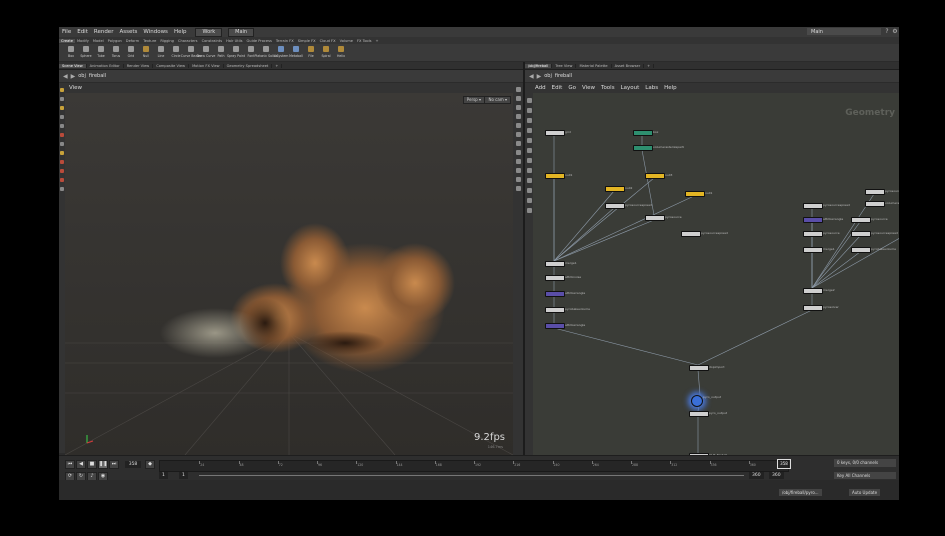 The width and height of the screenshot is (945, 536). I want to click on net-snap-icon, so click(529, 200).